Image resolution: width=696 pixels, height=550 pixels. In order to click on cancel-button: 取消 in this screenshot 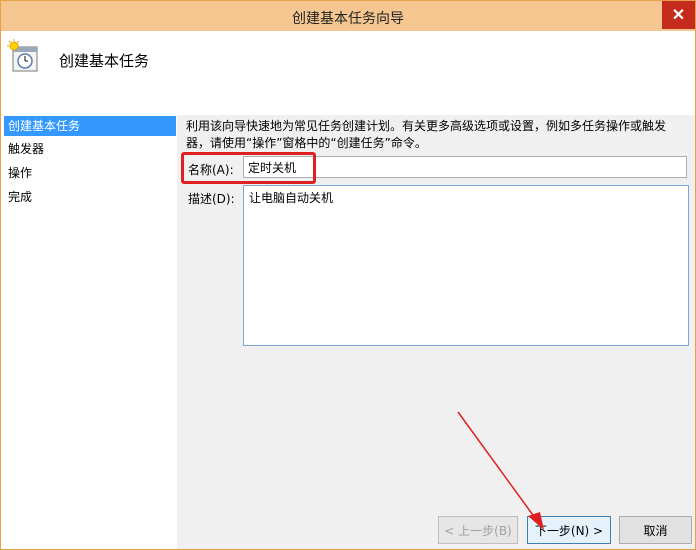, I will do `click(655, 530)`.